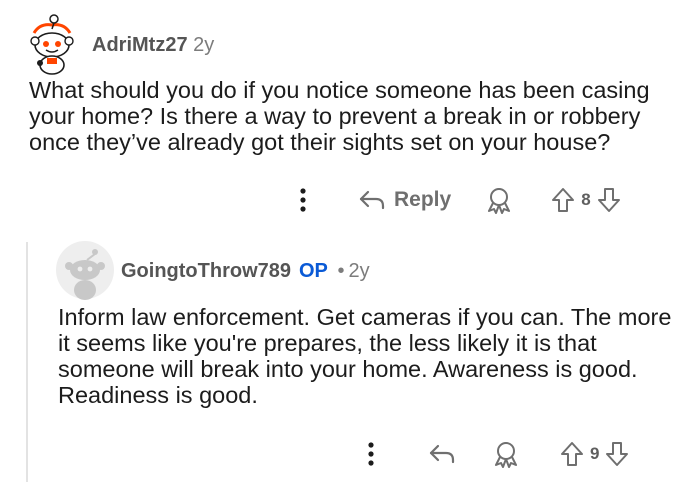 The height and width of the screenshot is (482, 700). I want to click on thread-line, so click(27, 362).